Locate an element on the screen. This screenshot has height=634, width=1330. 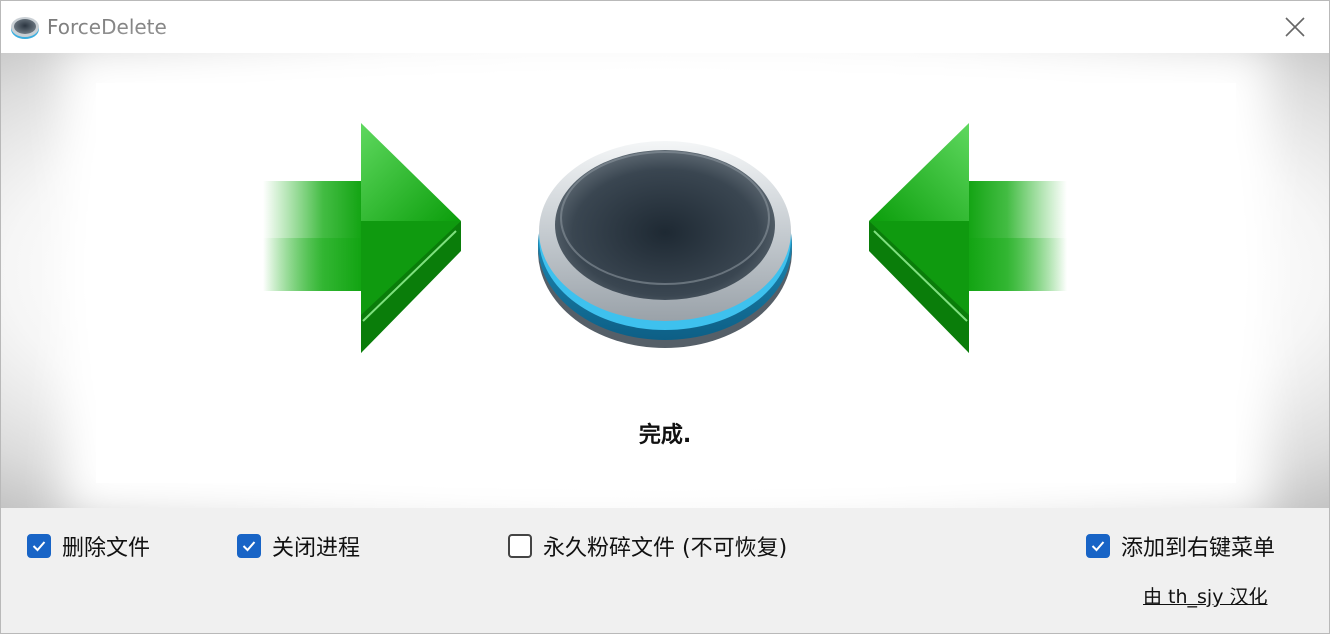
title-bar: ForceDelete is located at coordinates (665, 27).